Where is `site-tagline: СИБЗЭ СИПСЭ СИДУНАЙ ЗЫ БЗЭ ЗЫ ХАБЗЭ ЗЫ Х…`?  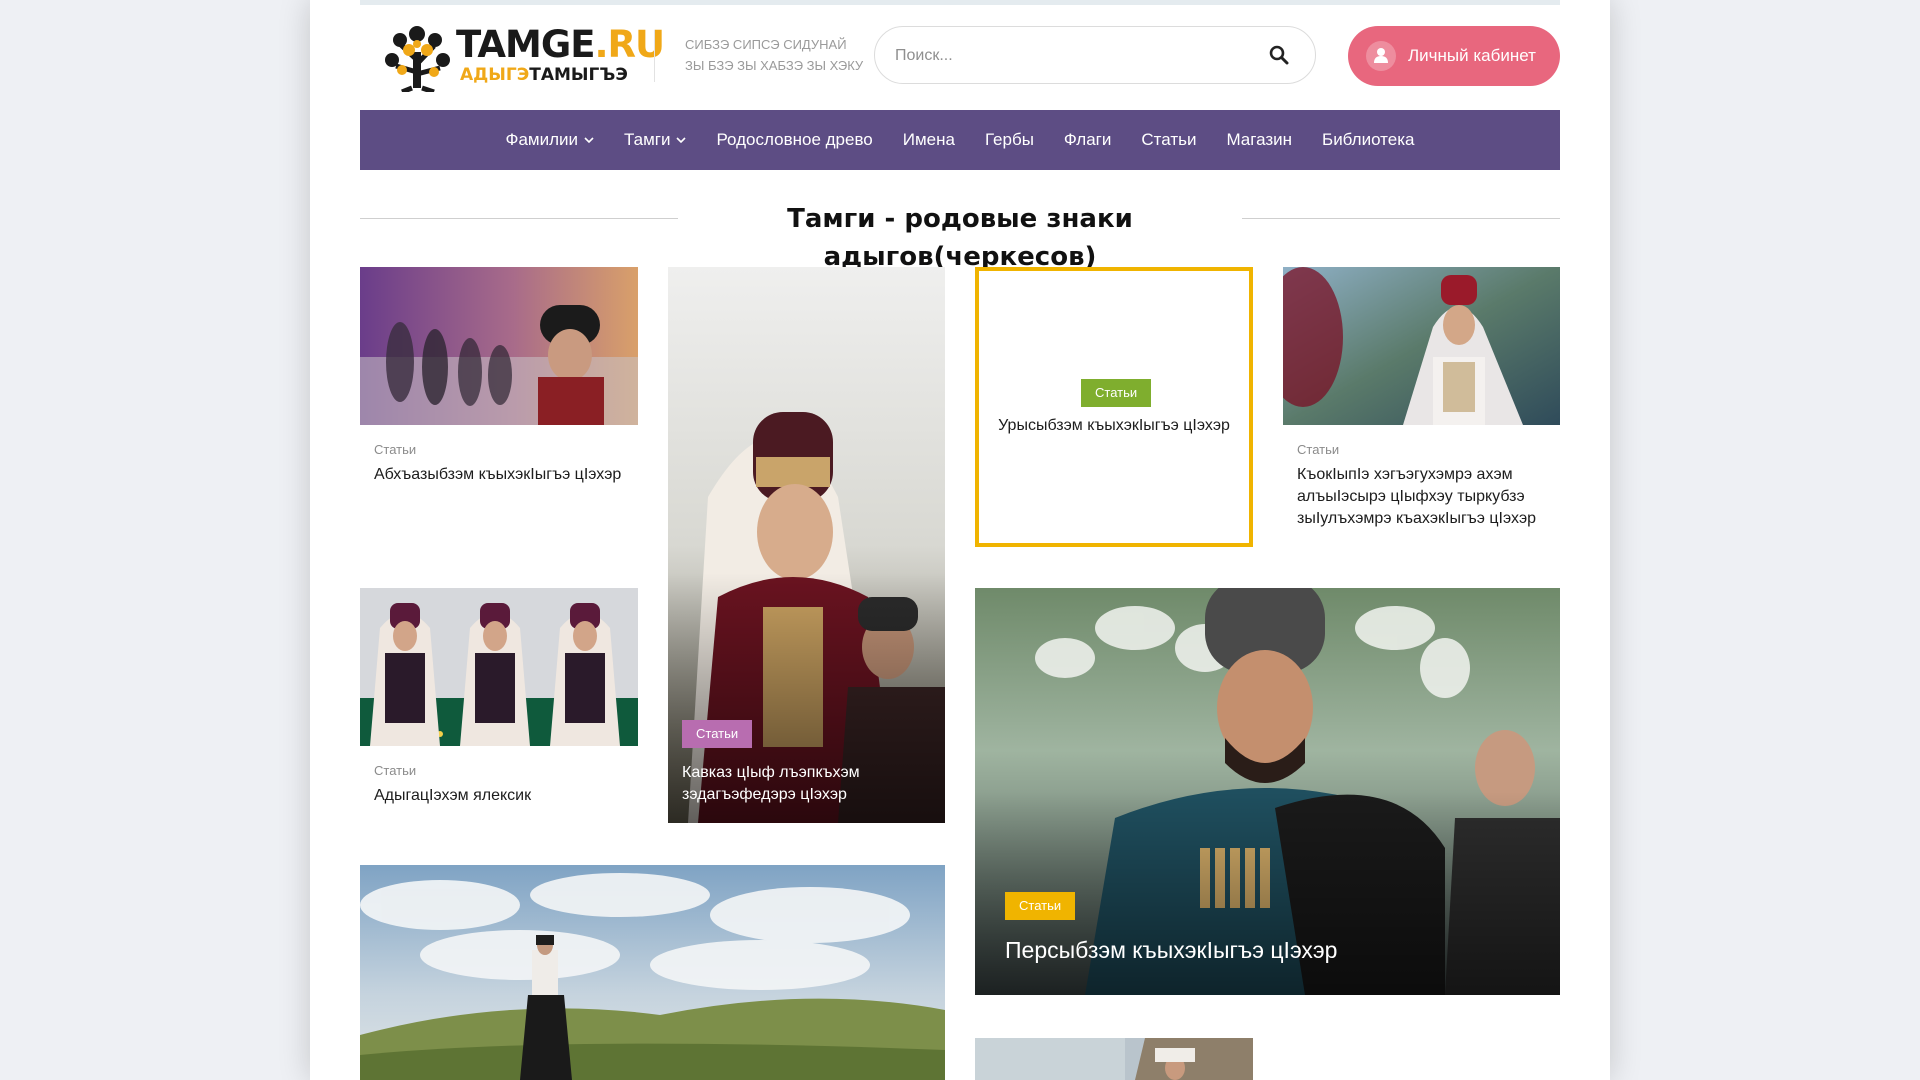 site-tagline: СИБЗЭ СИПСЭ СИДУНАЙ ЗЫ БЗЭ ЗЫ ХАБЗЭ ЗЫ Х… is located at coordinates (775, 55).